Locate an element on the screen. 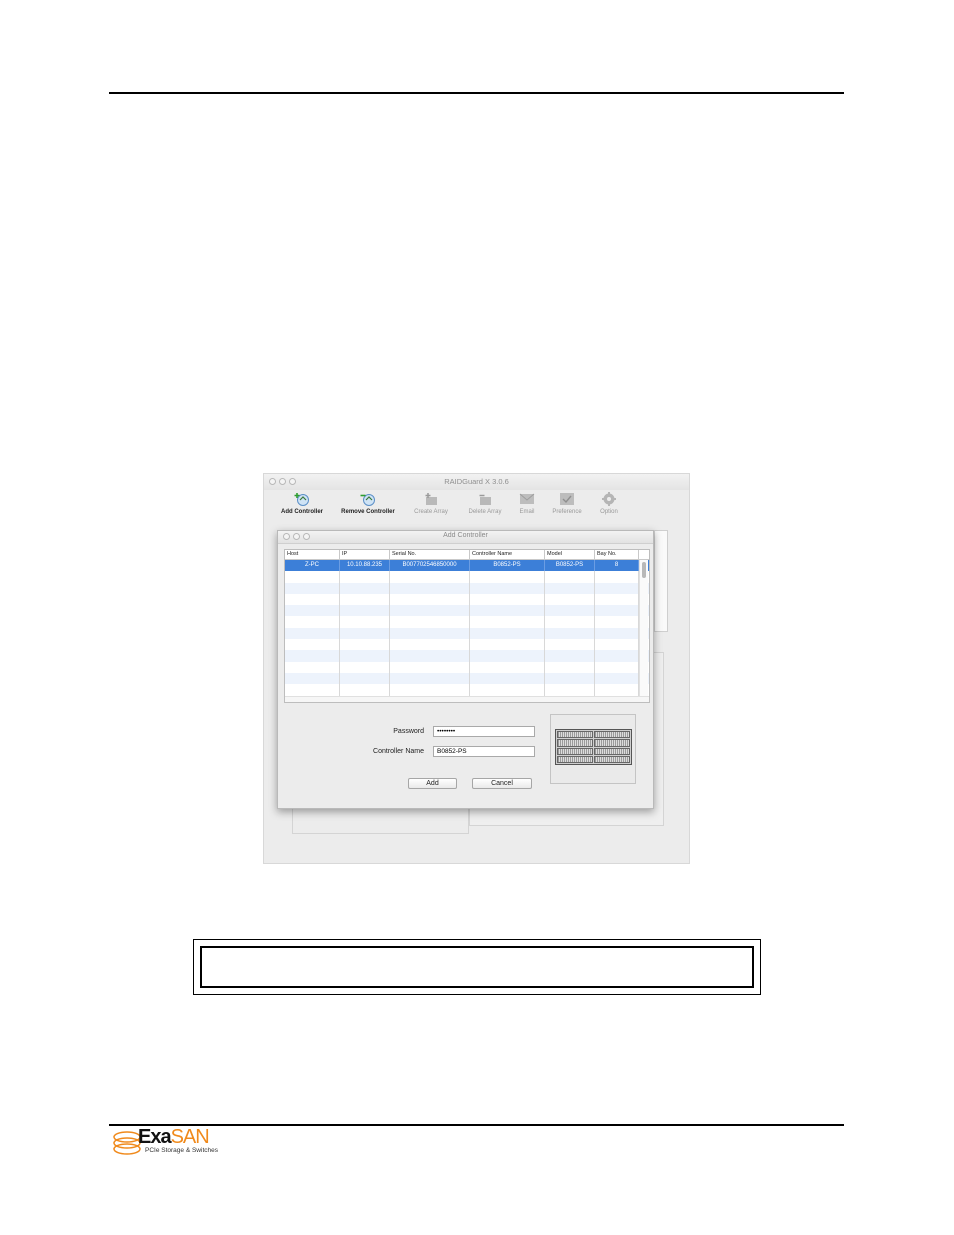 The width and height of the screenshot is (954, 1235). logo-exa: Exa is located at coordinates (155, 1137).